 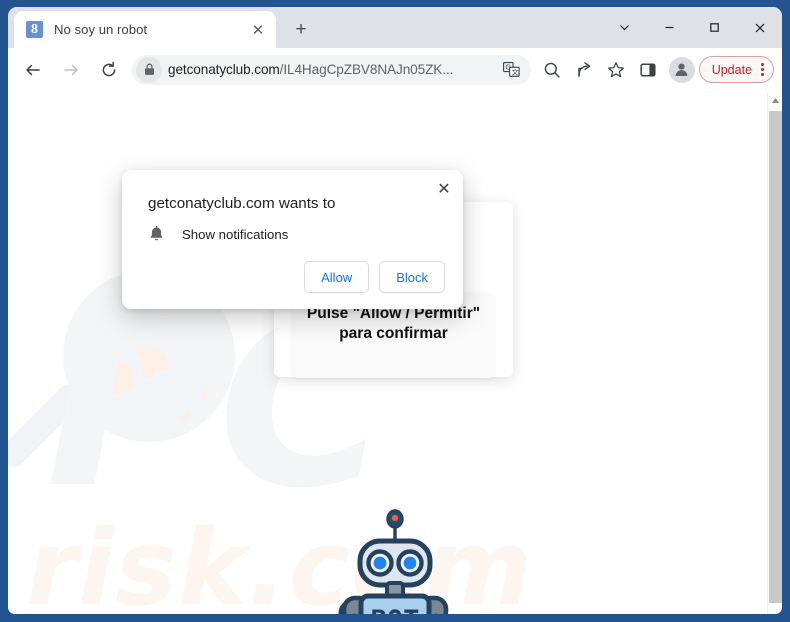 I want to click on back-arrow-icon, so click(x=33, y=70).